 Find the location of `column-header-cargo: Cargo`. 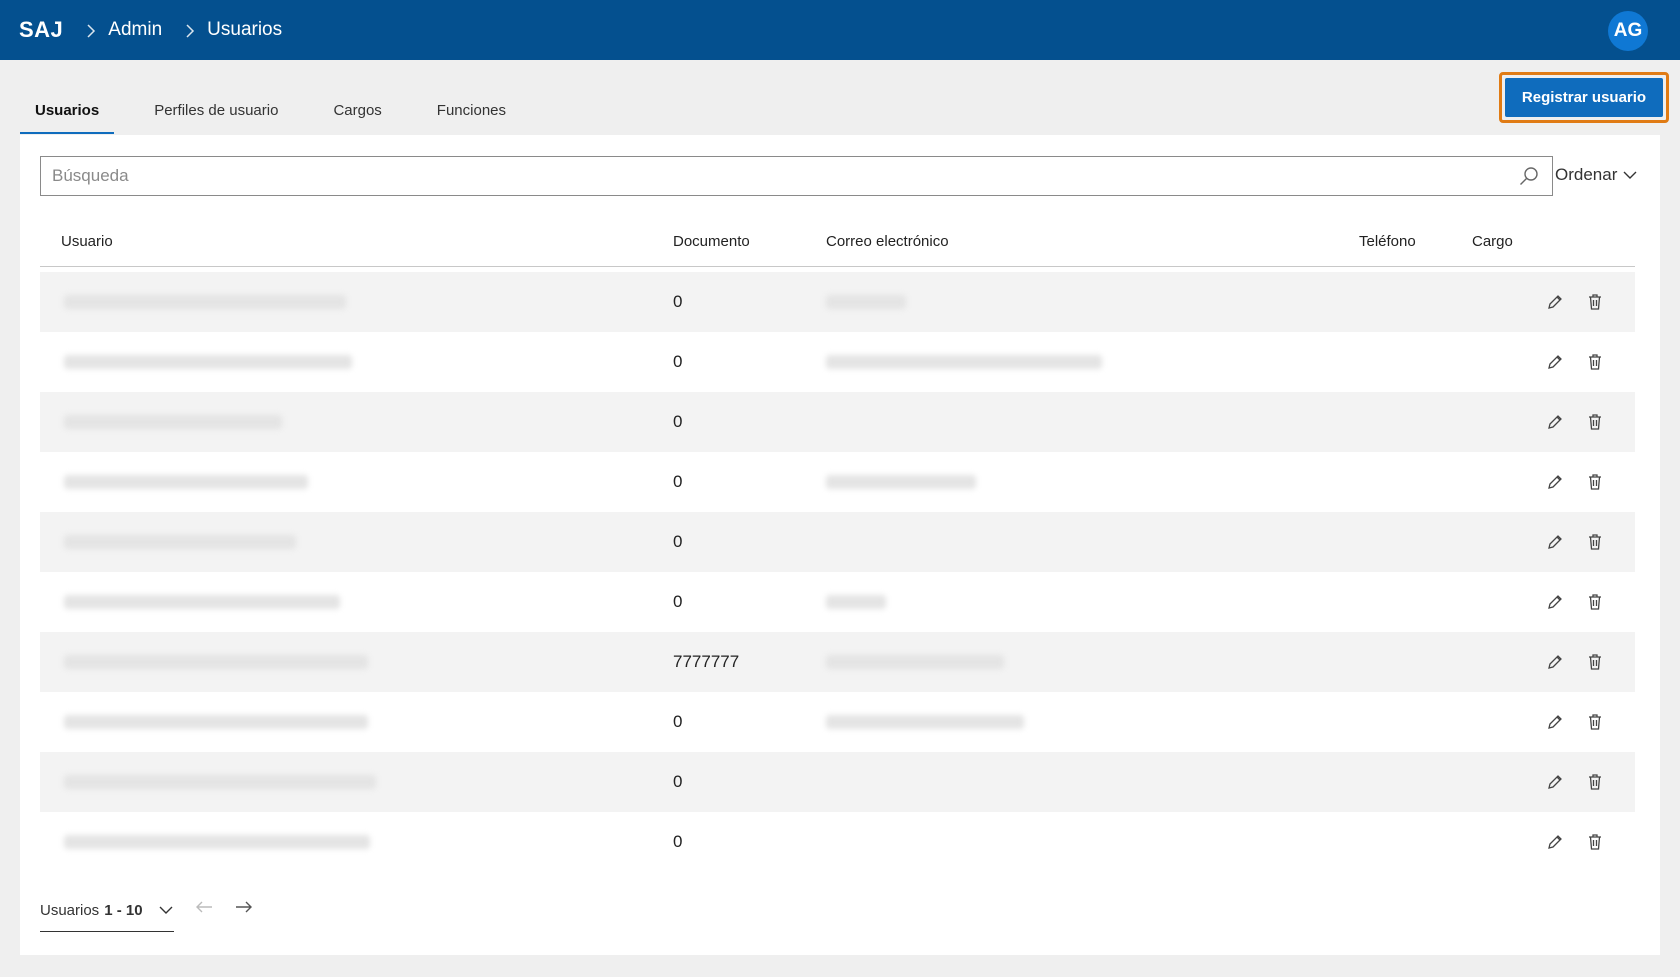

column-header-cargo: Cargo is located at coordinates (1492, 241).